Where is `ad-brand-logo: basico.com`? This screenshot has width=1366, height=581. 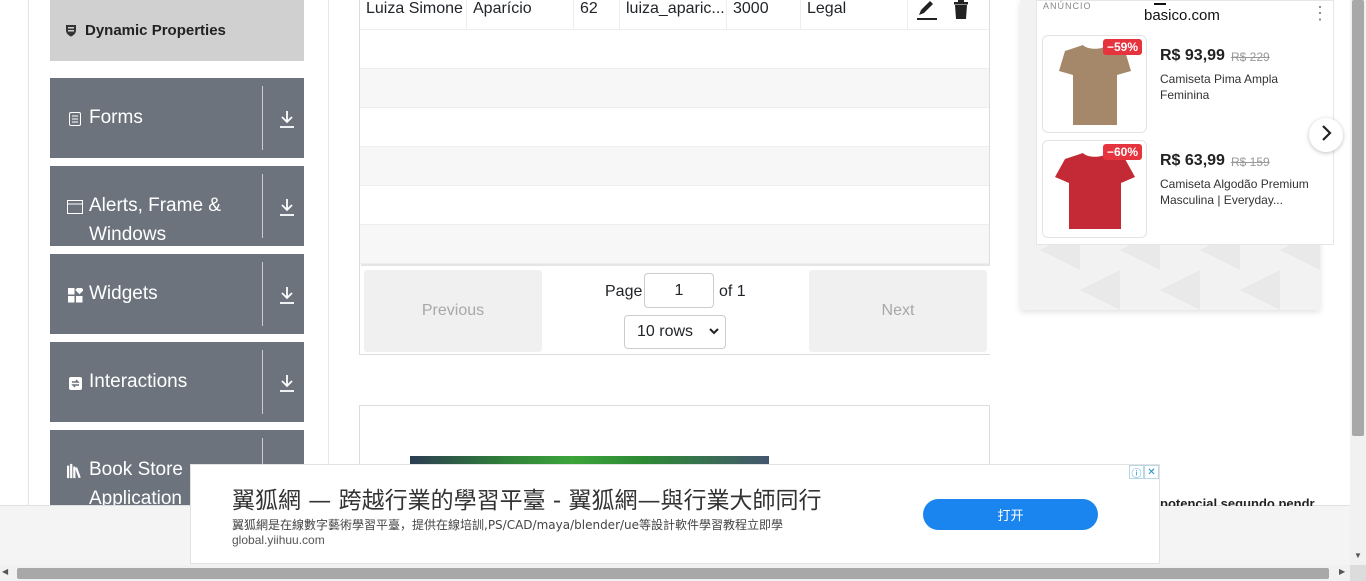 ad-brand-logo: basico.com is located at coordinates (1182, 13).